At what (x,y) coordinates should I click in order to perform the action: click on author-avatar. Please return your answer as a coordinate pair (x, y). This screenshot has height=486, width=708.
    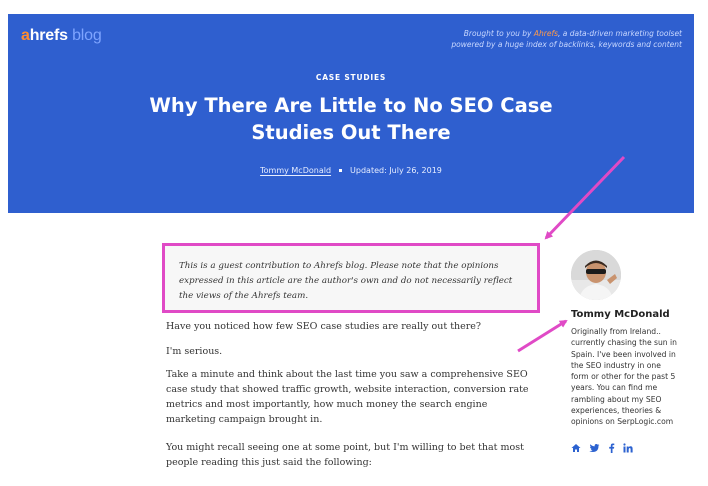
    Looking at the image, I should click on (596, 275).